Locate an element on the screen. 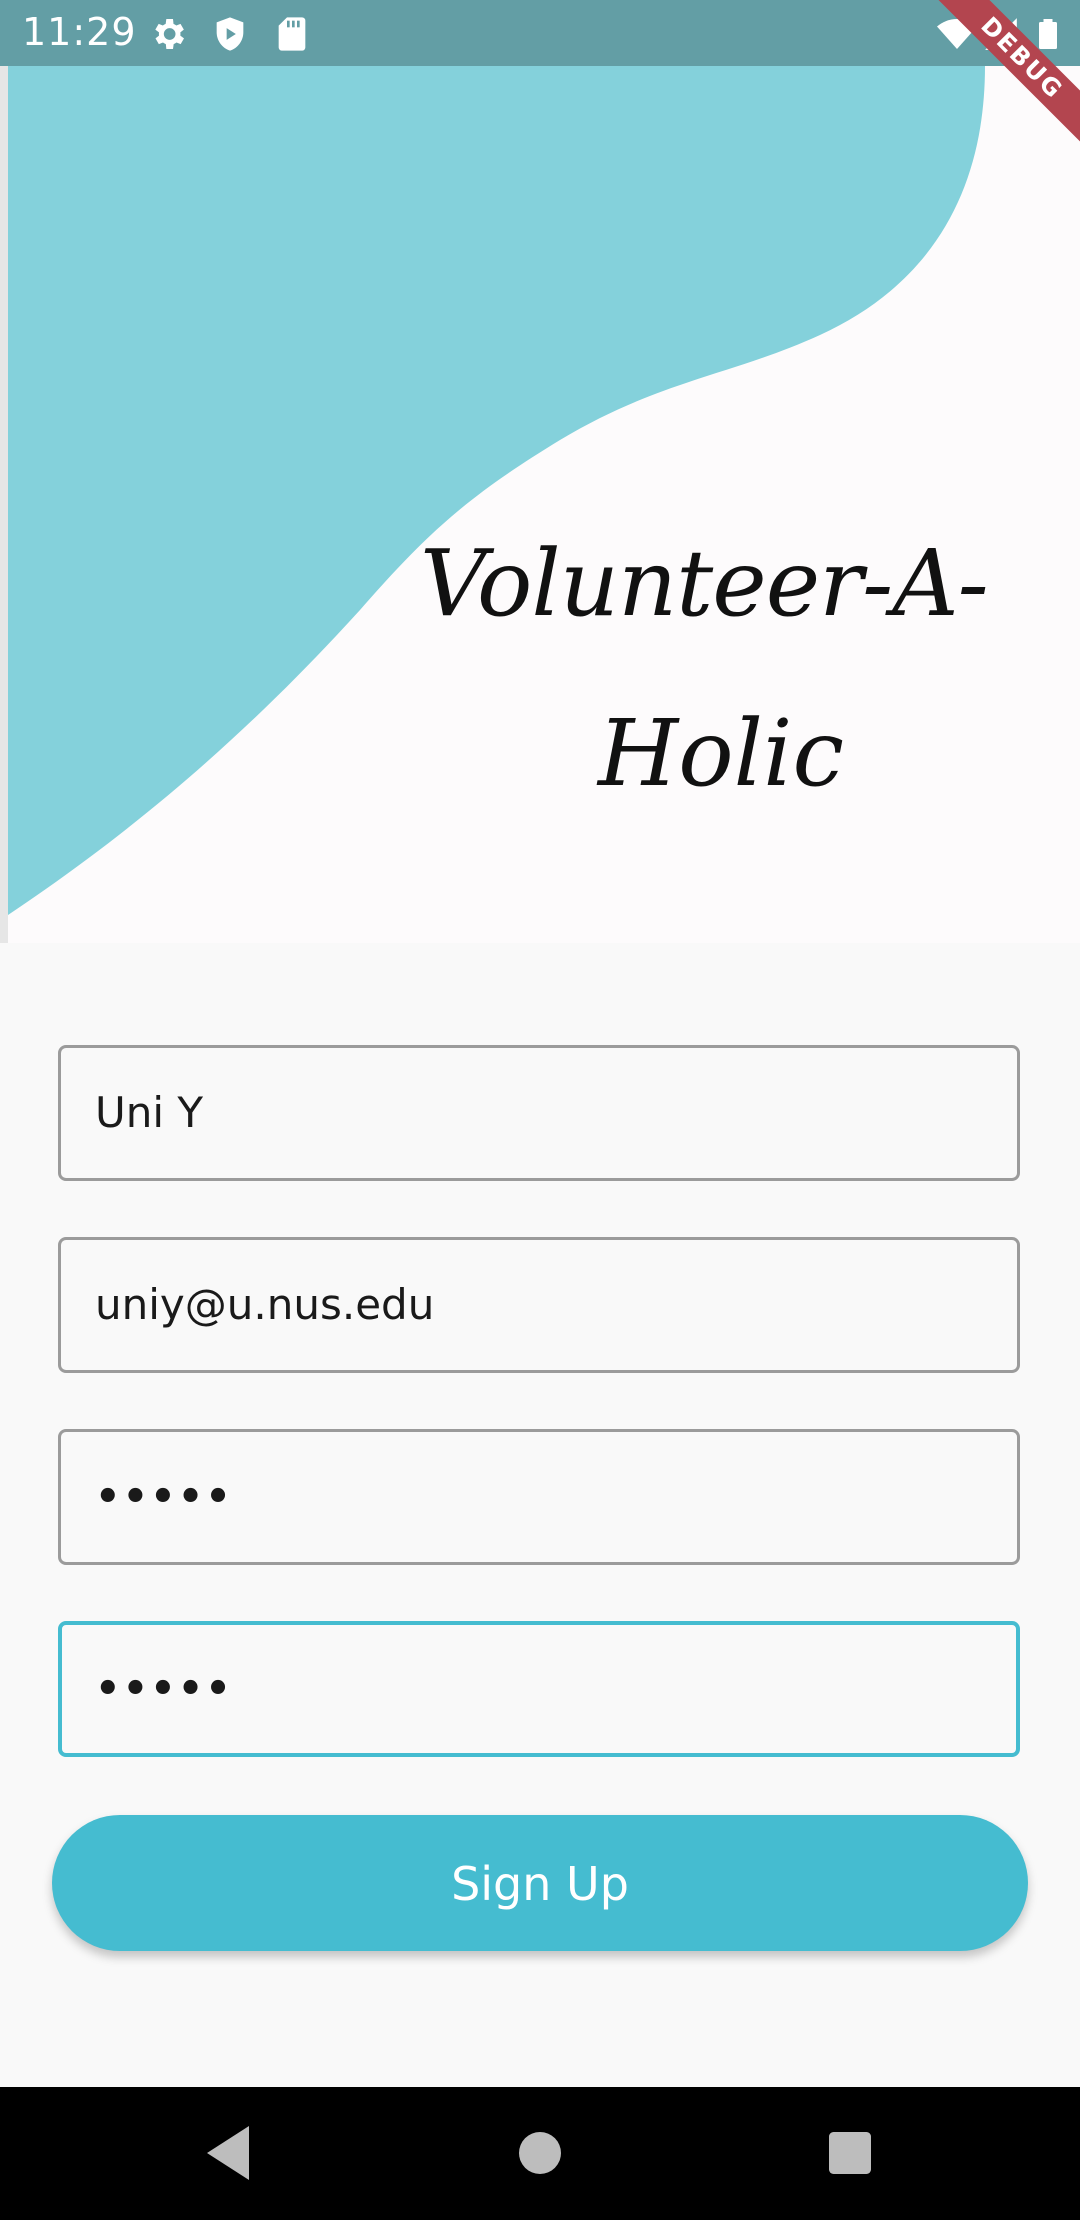  email-field: uniy@u.nus.edu is located at coordinates (539, 1305).